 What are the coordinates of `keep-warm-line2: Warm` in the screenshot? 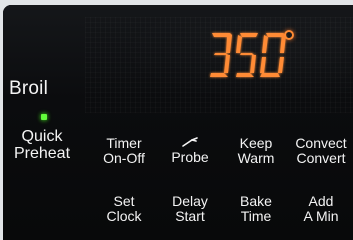 It's located at (256, 157).